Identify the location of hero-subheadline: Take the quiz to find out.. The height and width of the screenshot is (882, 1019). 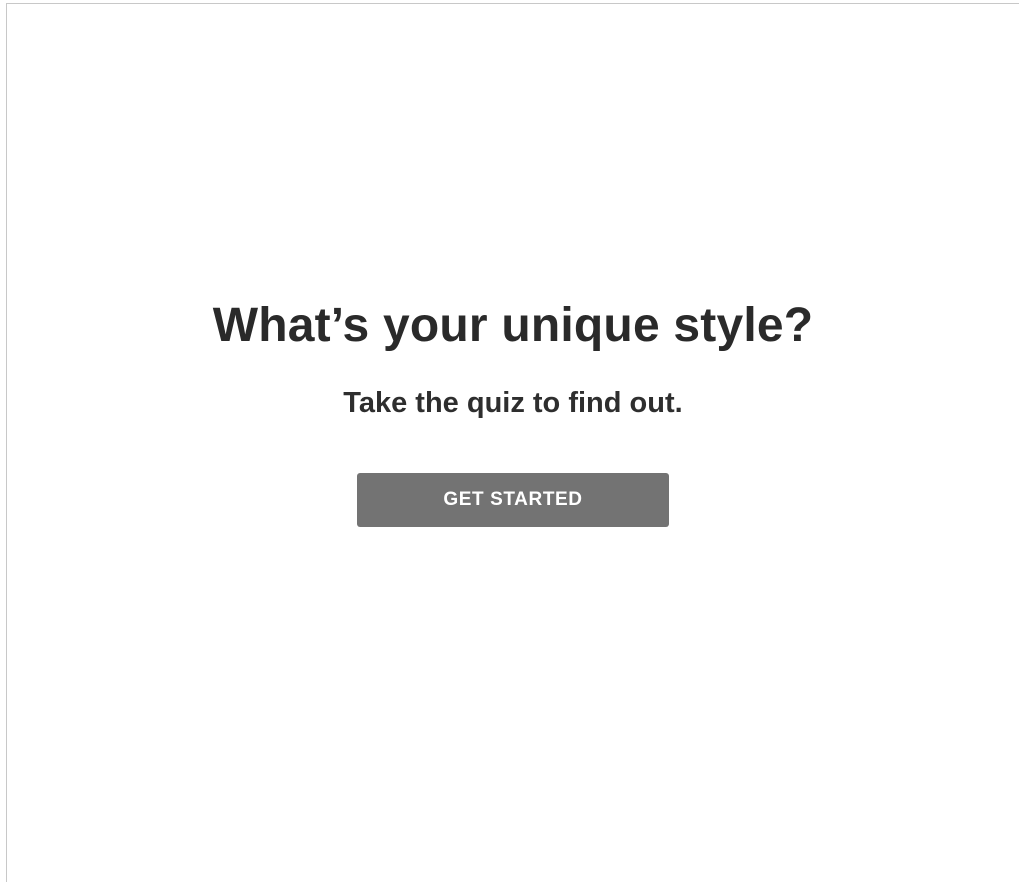
(513, 403).